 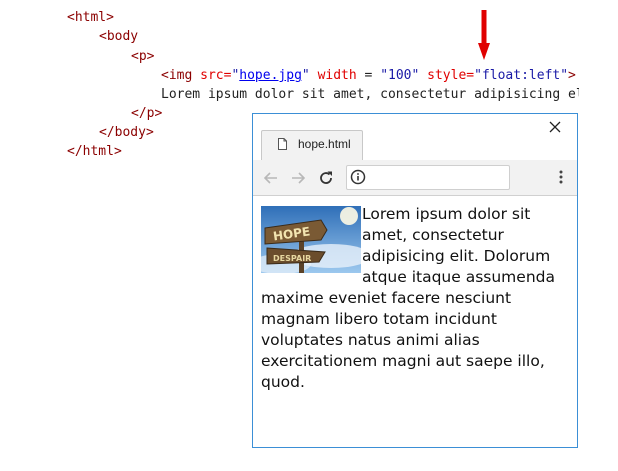 I want to click on browser-toolbar, so click(x=415, y=178).